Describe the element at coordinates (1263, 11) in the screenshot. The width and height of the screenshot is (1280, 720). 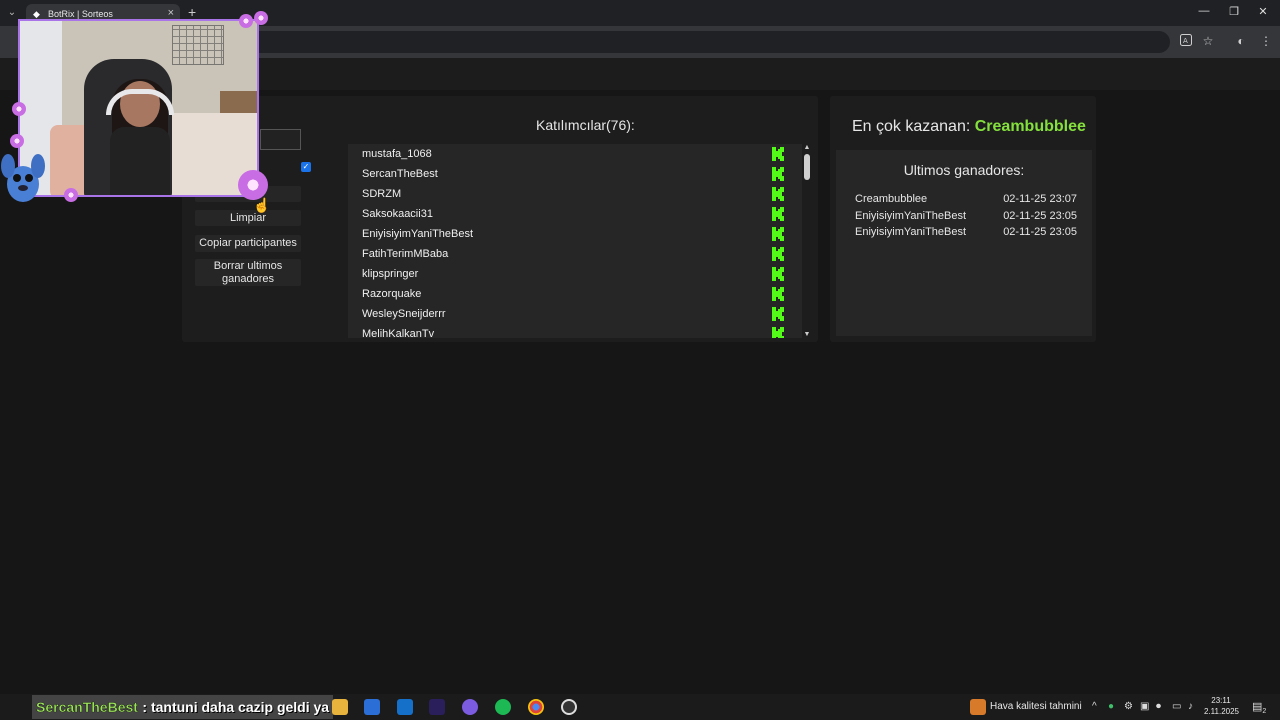
I see `close-window-button: ✕` at that location.